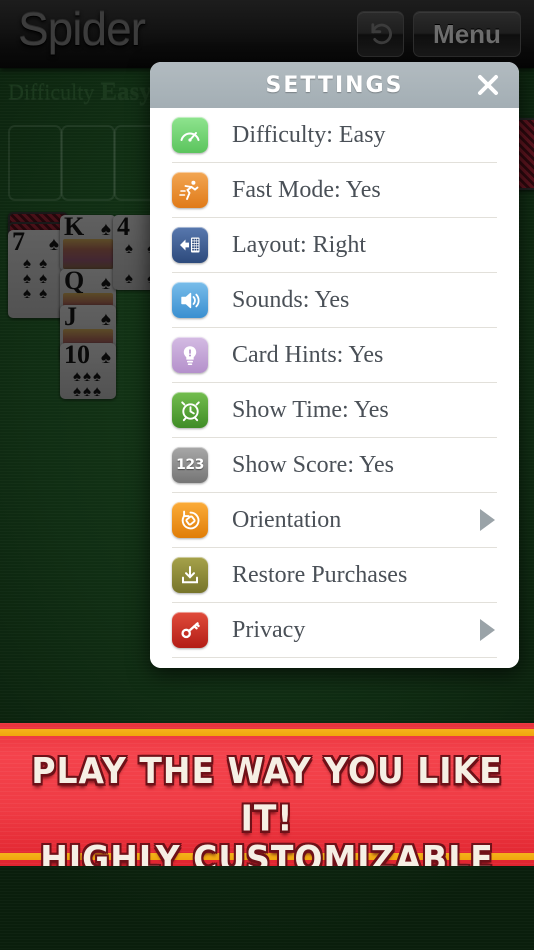 The width and height of the screenshot is (534, 950). I want to click on runner-icon, so click(190, 190).